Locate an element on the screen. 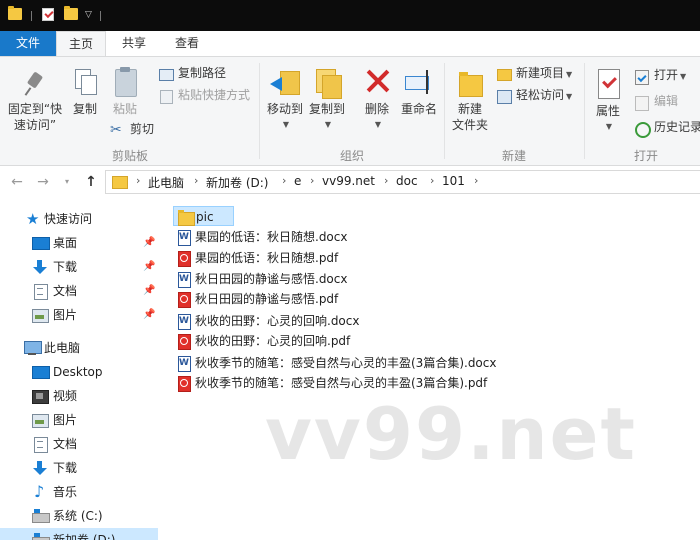 The width and height of the screenshot is (700, 540). cut-button: 剪切 is located at coordinates (132, 129).